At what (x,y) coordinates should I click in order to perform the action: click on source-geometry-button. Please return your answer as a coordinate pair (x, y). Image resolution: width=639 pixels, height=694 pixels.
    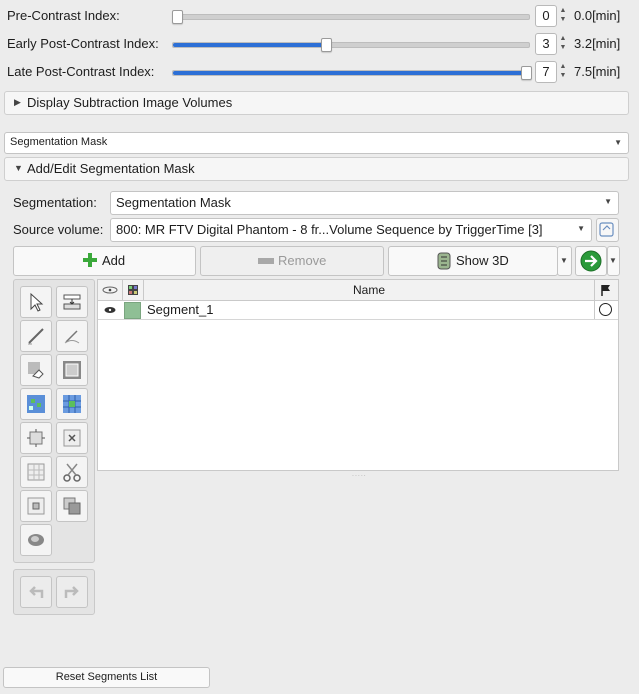
    Looking at the image, I should click on (607, 230).